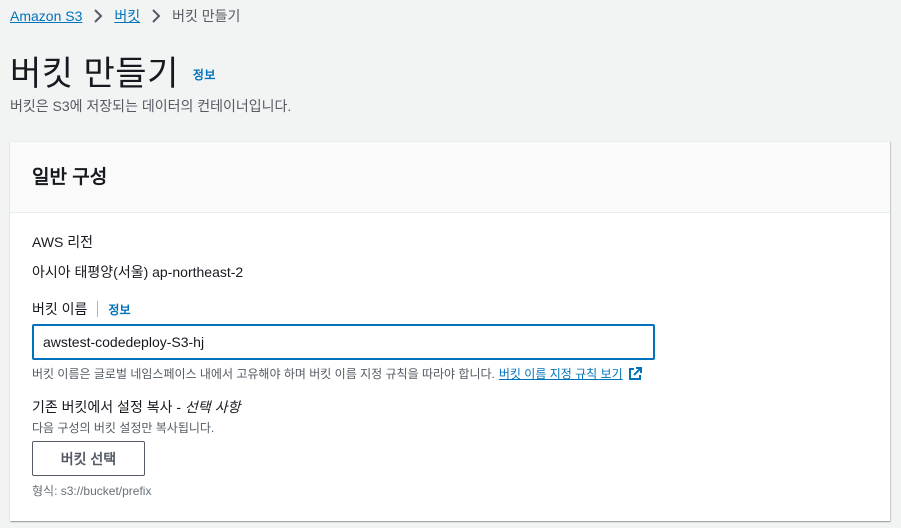  What do you see at coordinates (60, 309) in the screenshot?
I see `bucket-name-label: 버킷 이름` at bounding box center [60, 309].